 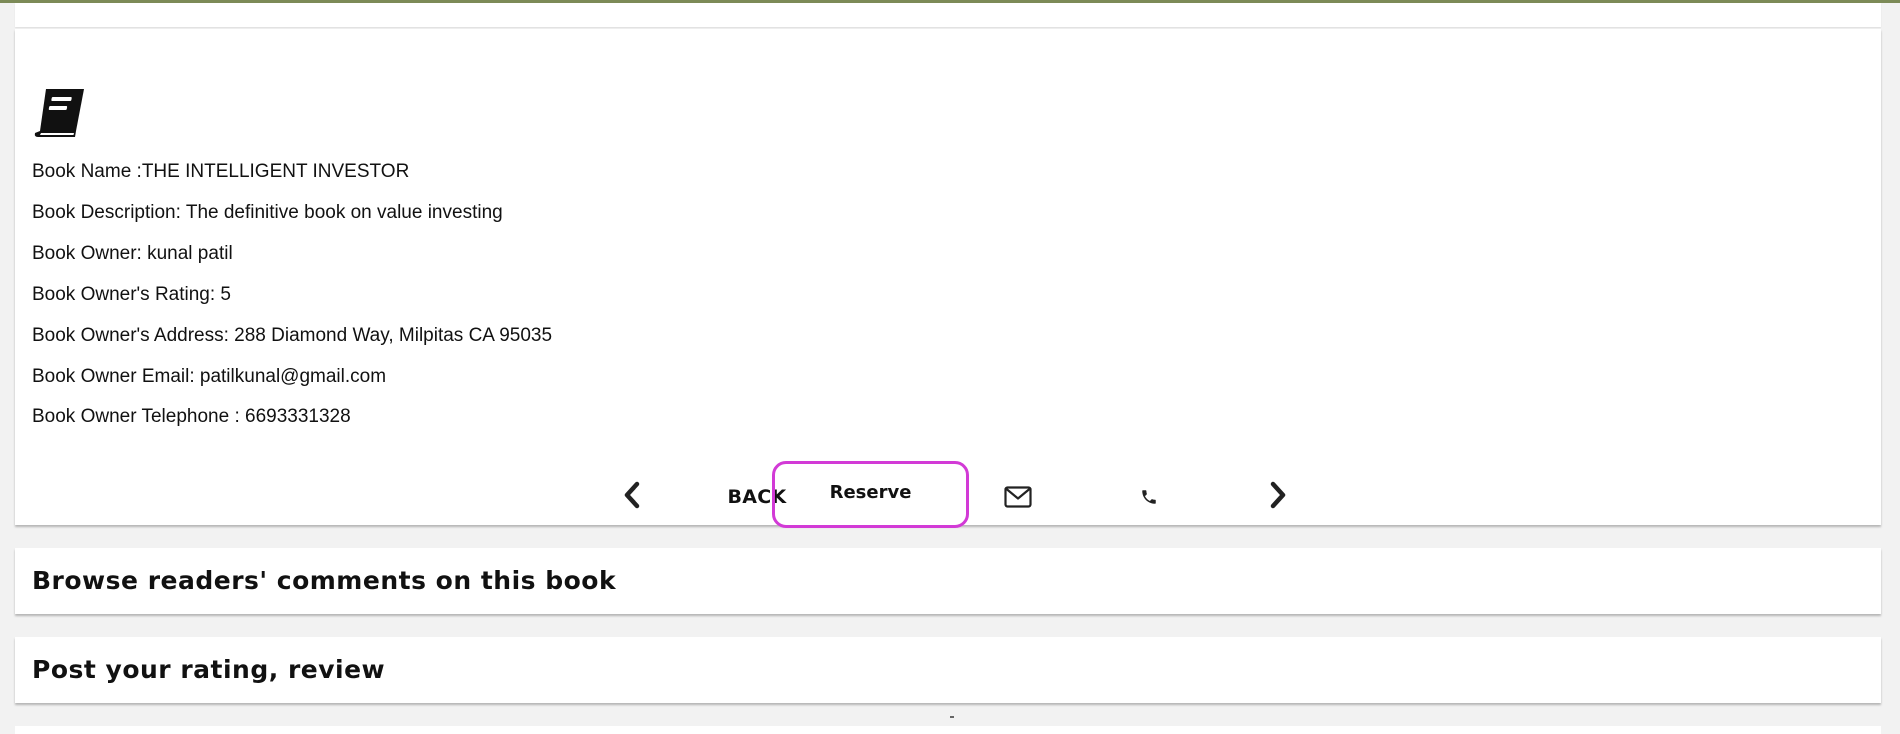 I want to click on top-card-edge, so click(x=948, y=15).